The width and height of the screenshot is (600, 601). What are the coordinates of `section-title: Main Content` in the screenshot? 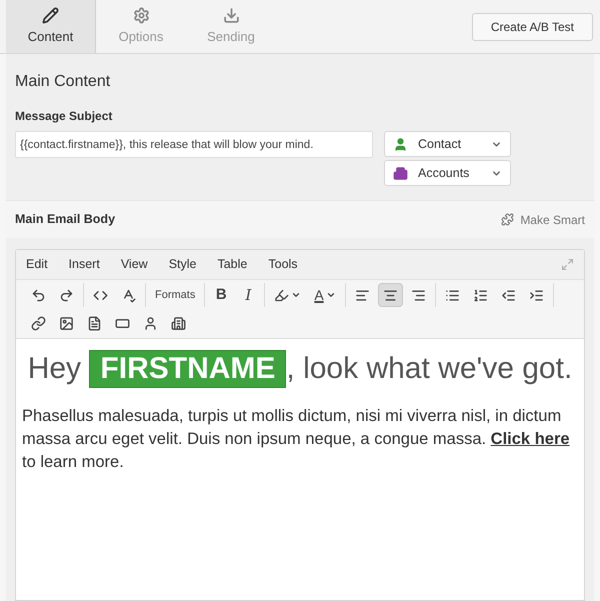 It's located at (63, 82).